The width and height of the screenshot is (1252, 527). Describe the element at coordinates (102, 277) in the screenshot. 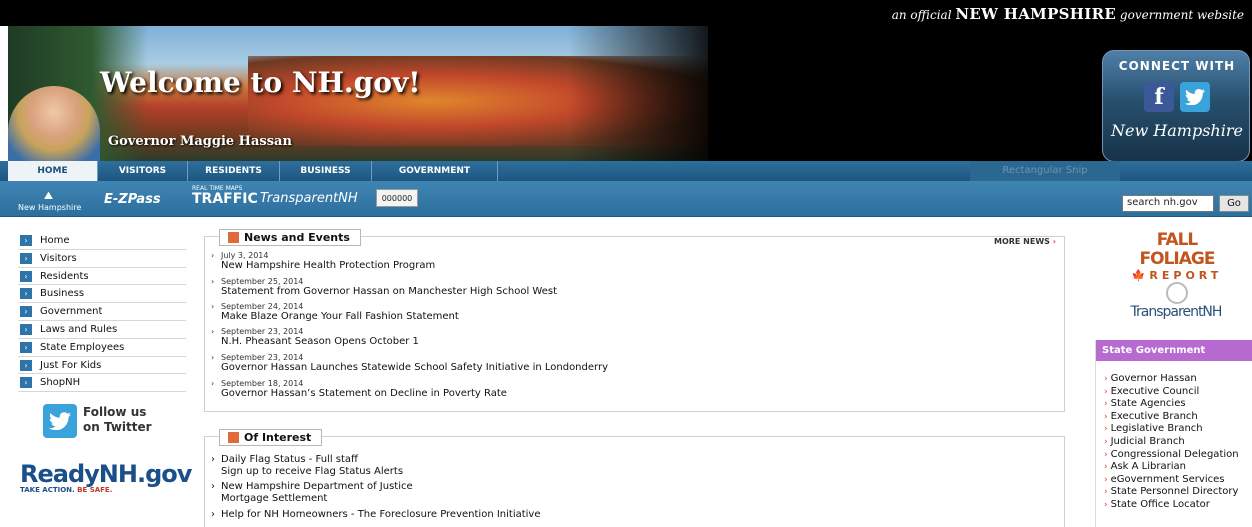

I see `sidebar-item-residents: › Residents` at that location.